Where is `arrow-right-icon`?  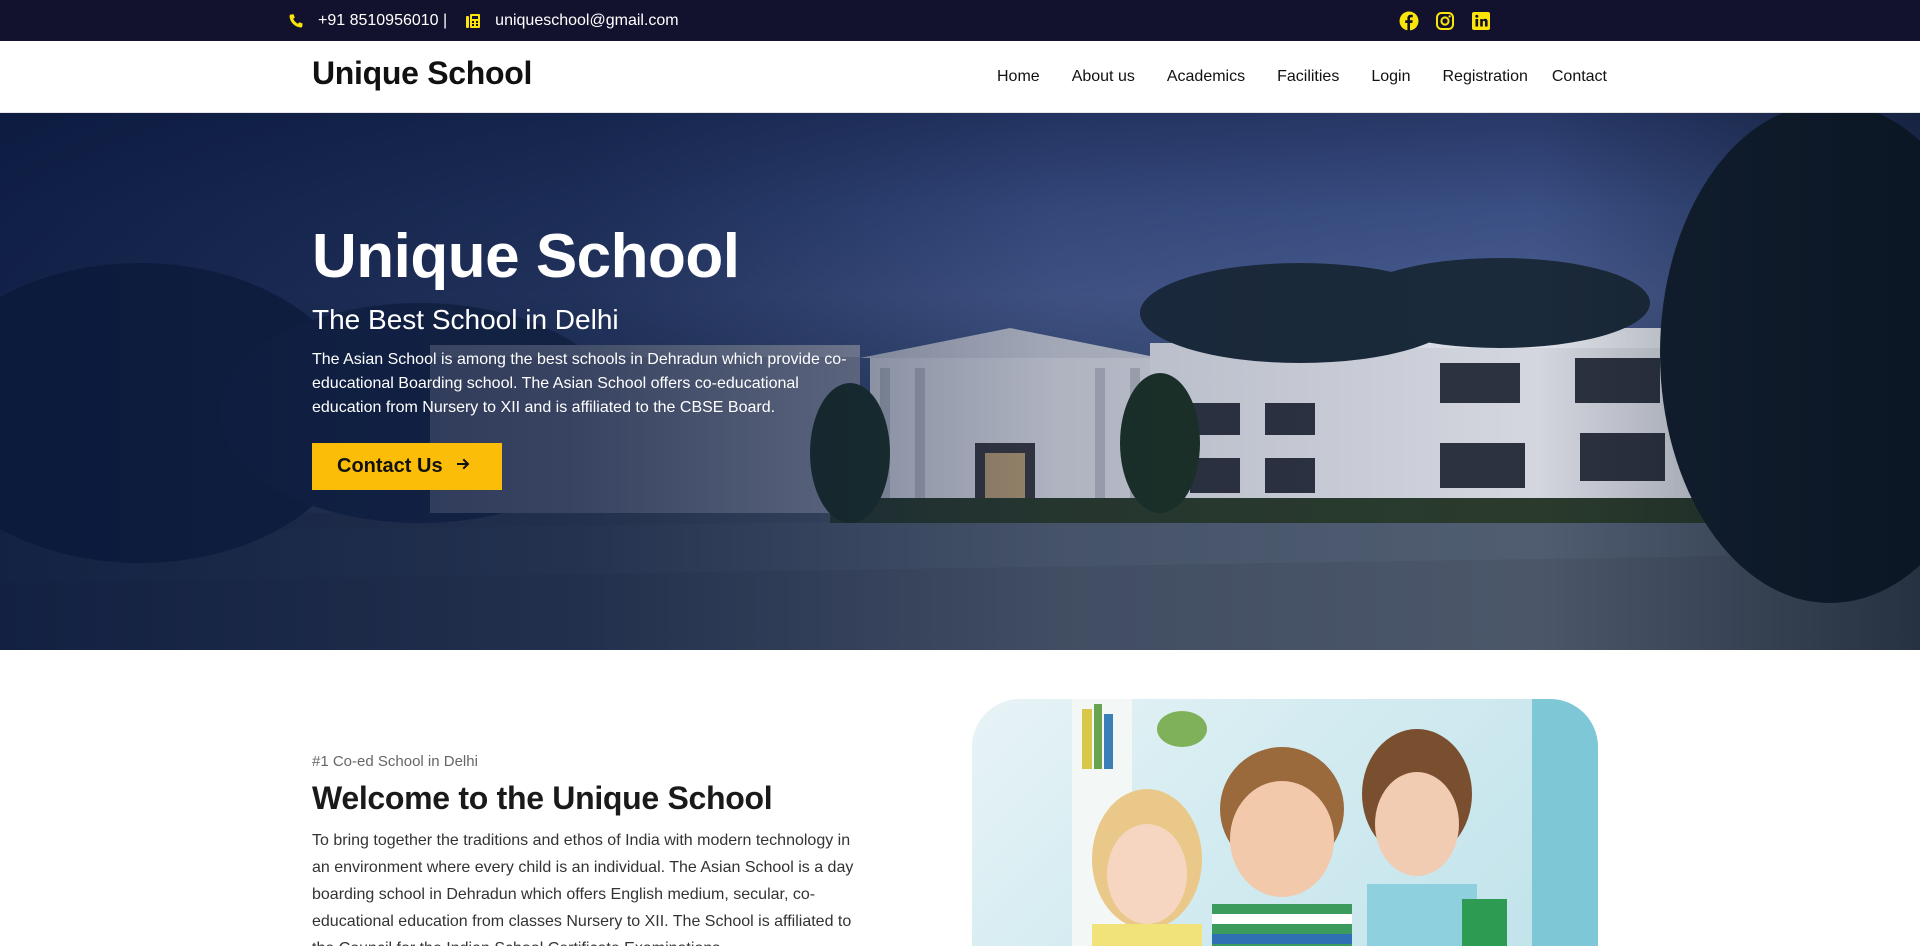
arrow-right-icon is located at coordinates (463, 466).